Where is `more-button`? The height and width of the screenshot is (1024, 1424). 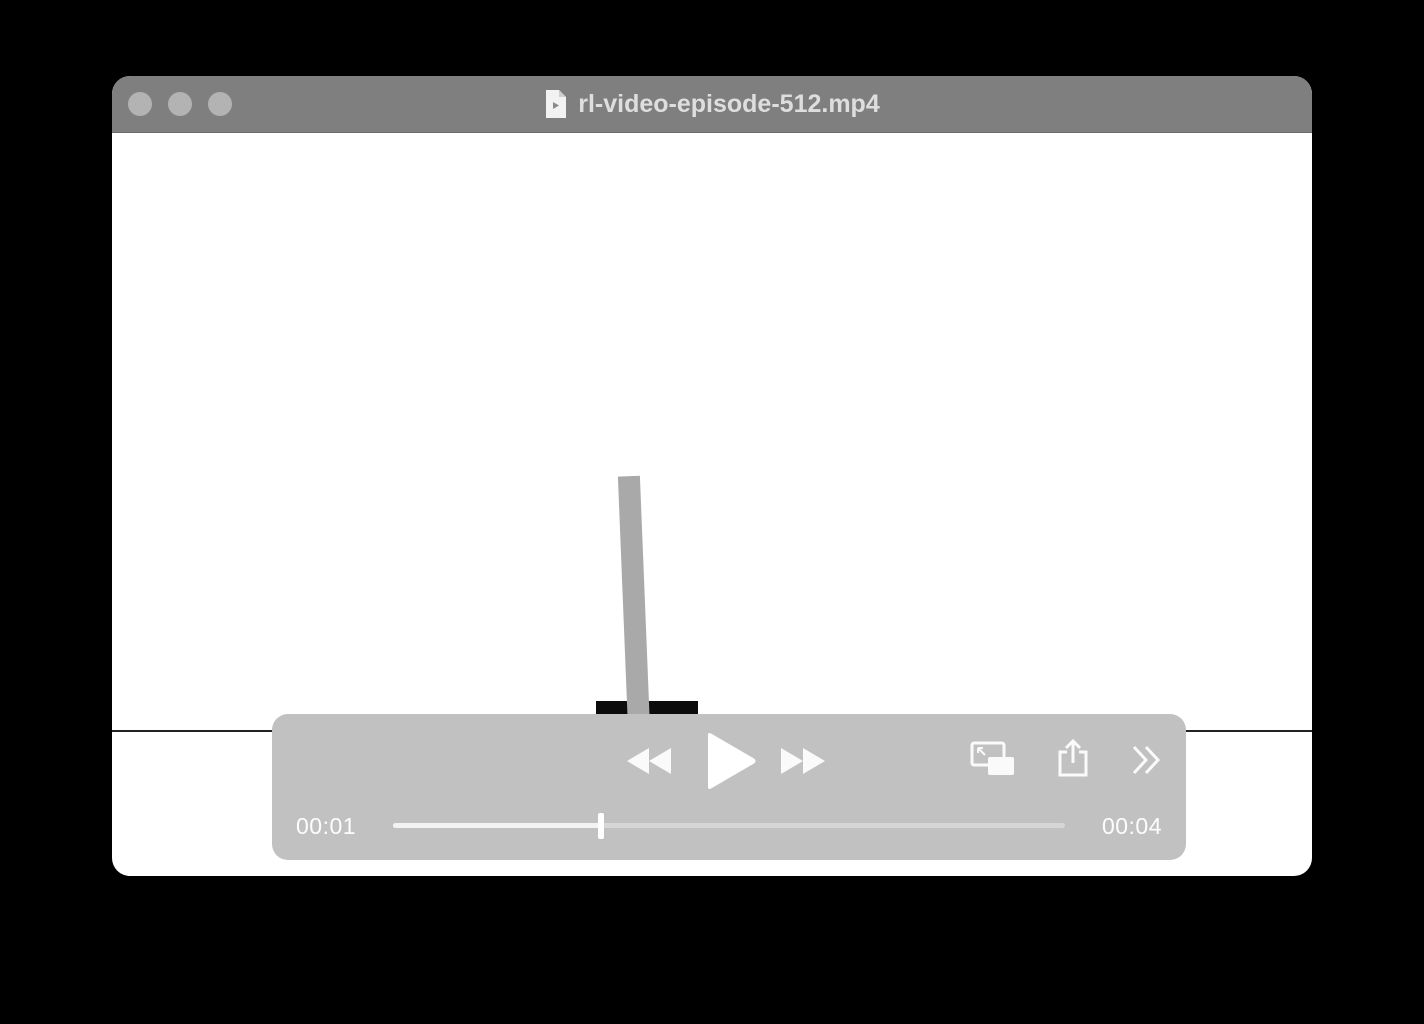 more-button is located at coordinates (1147, 760).